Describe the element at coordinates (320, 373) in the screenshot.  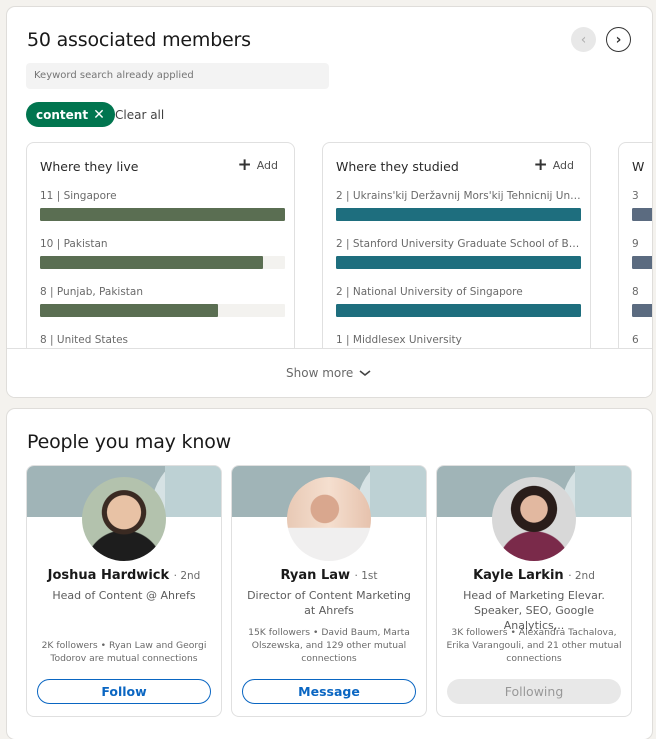
I see `show-more-label: Show more` at that location.